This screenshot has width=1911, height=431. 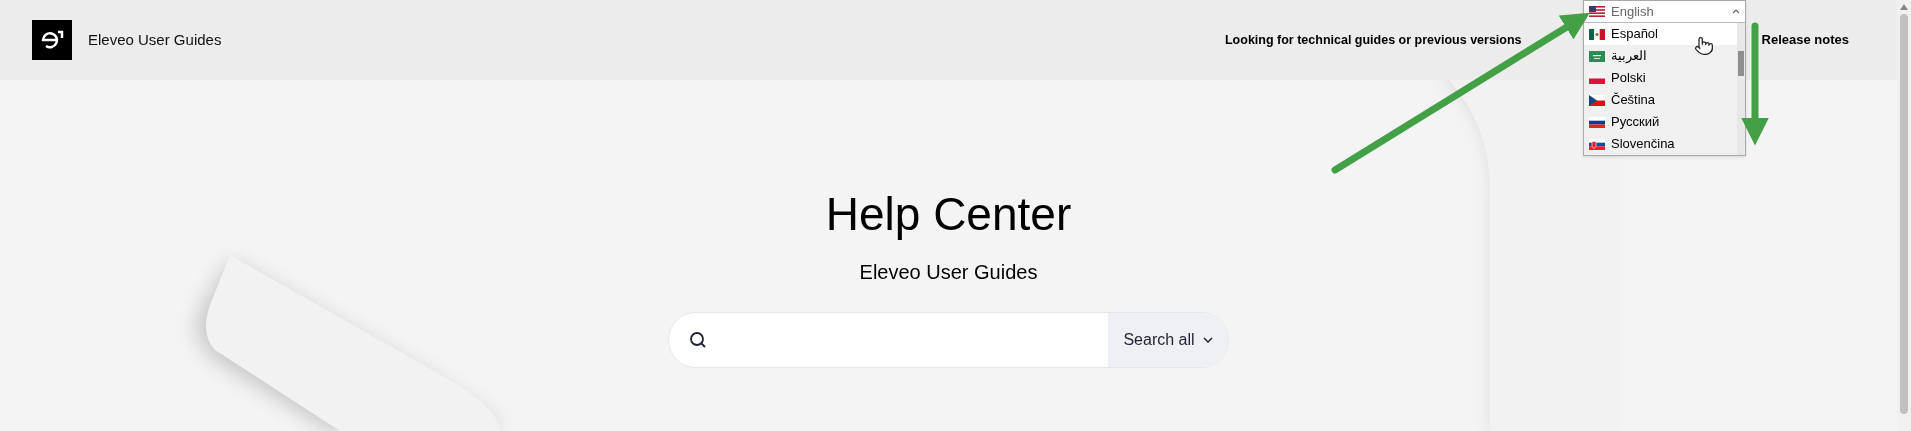 I want to click on chevron-up-icon, so click(x=1736, y=11).